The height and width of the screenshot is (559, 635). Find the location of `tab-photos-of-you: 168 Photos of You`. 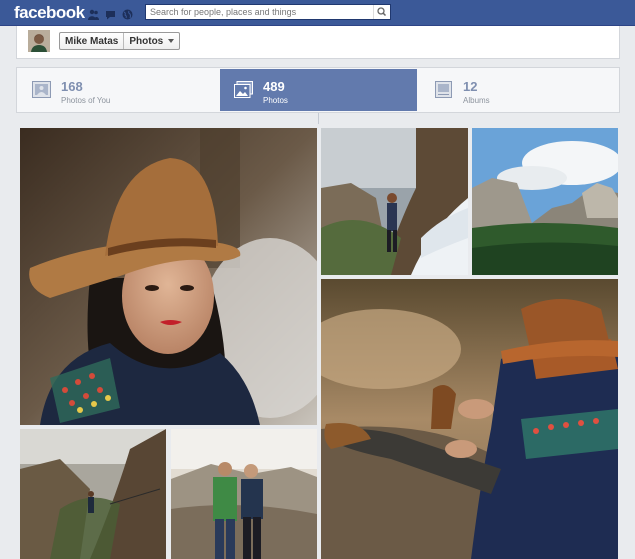

tab-photos-of-you: 168 Photos of You is located at coordinates (118, 90).